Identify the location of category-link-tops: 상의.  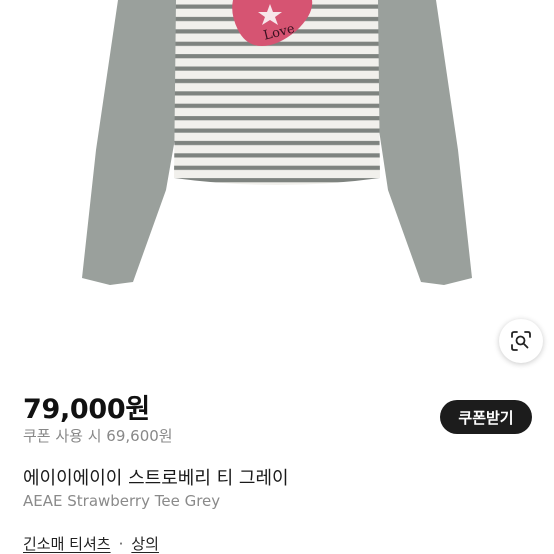
(145, 543).